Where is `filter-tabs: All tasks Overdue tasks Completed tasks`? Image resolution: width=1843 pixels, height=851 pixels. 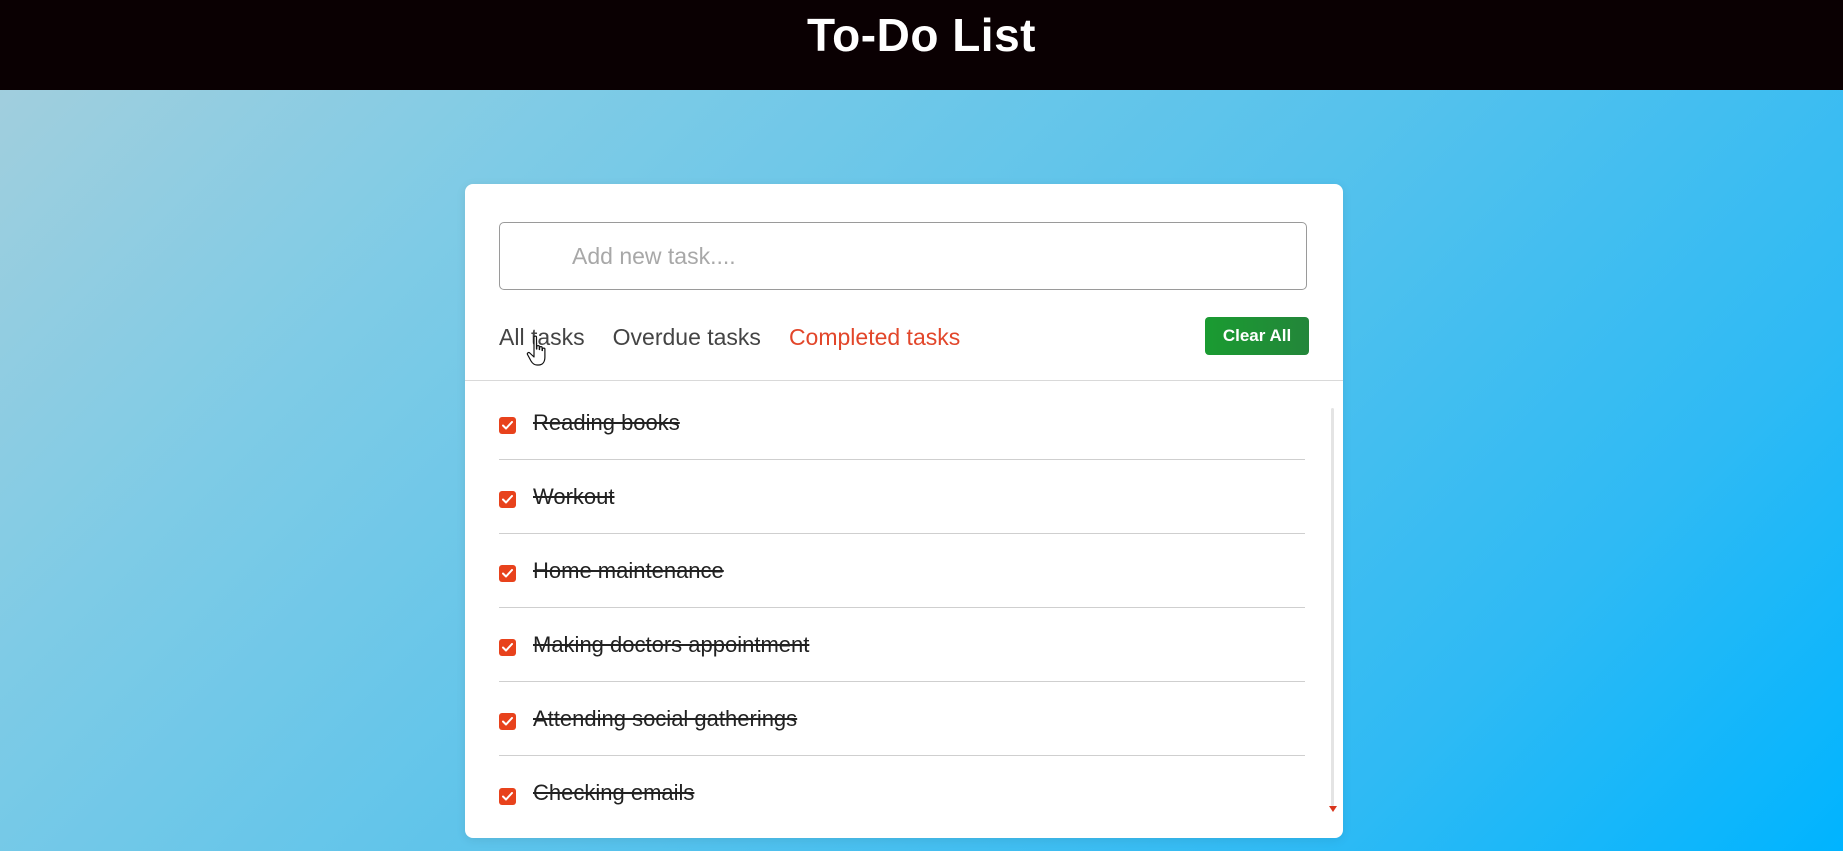 filter-tabs: All tasks Overdue tasks Completed tasks is located at coordinates (729, 337).